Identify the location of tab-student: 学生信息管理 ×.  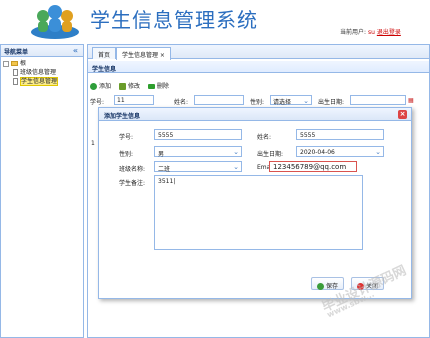
(143, 53).